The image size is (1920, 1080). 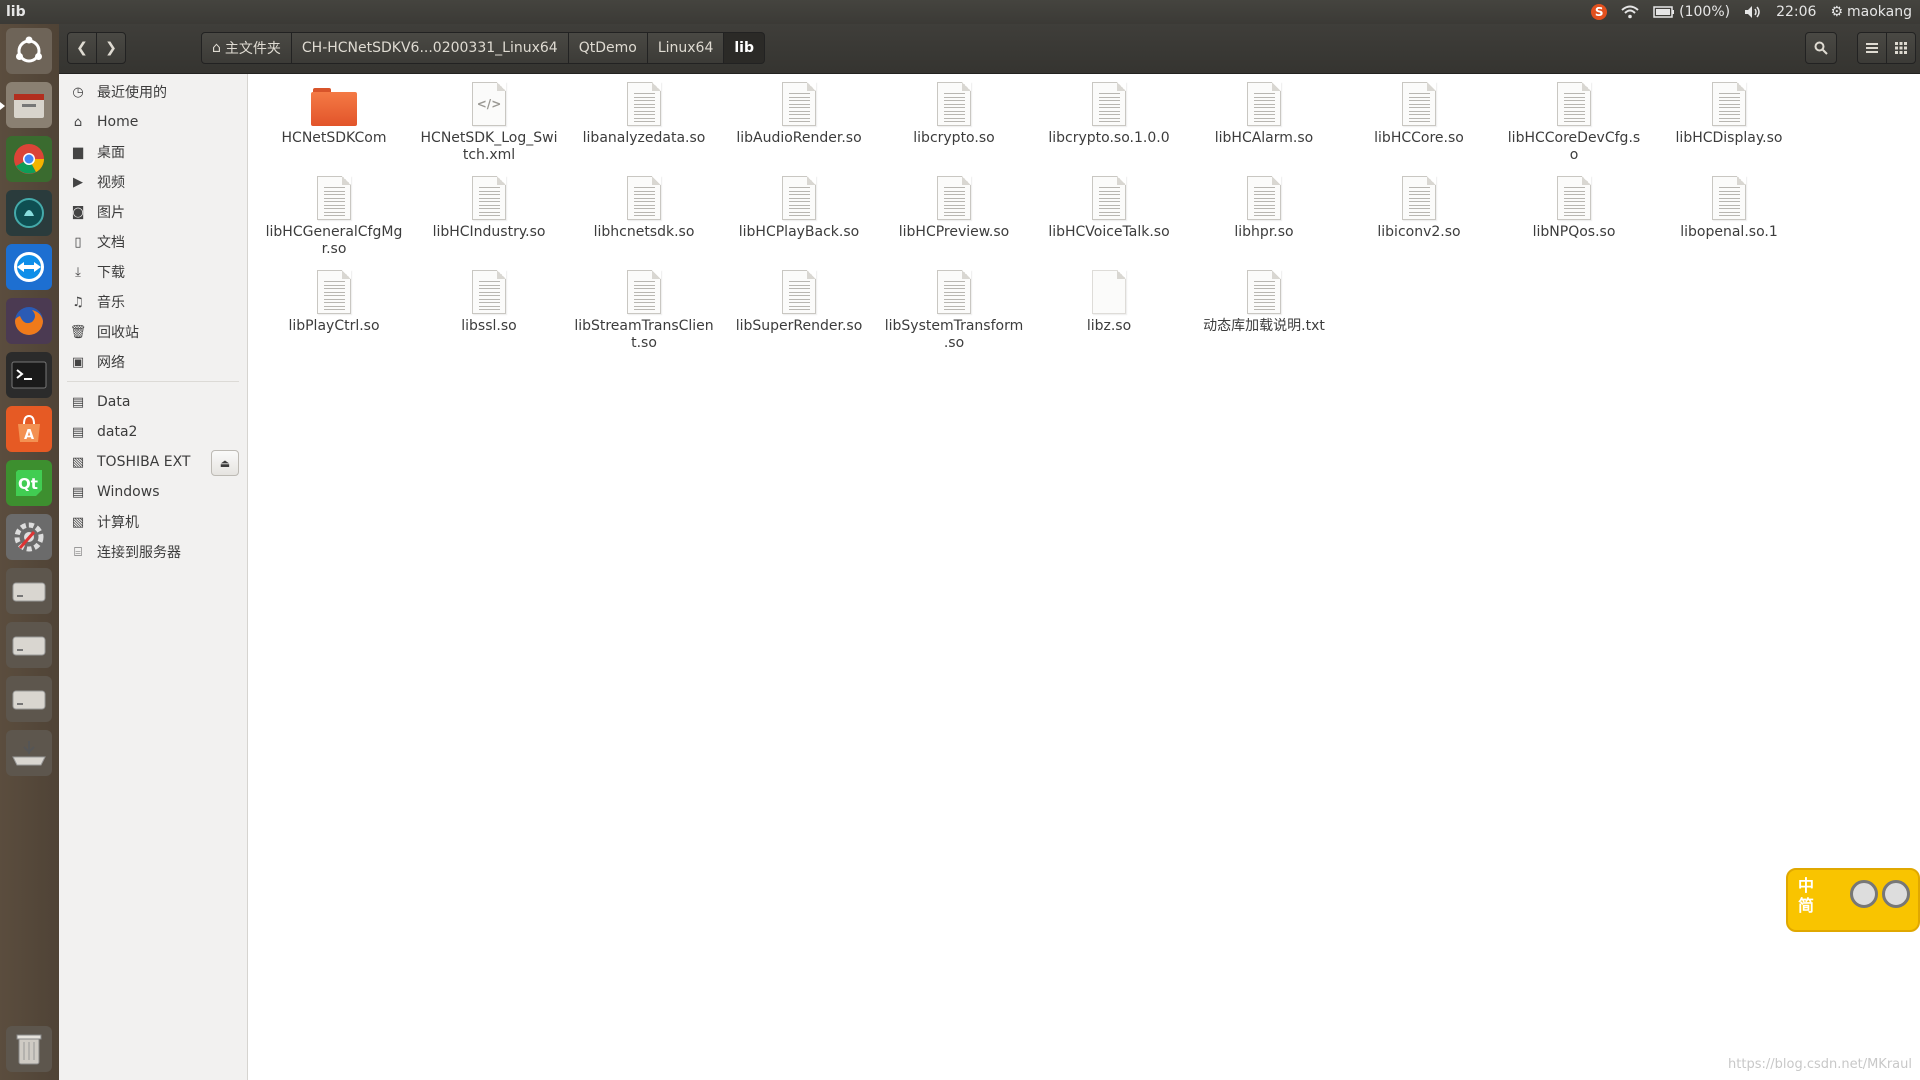 What do you see at coordinates (153, 402) in the screenshot?
I see `sidebar-item-data: ▤ Data` at bounding box center [153, 402].